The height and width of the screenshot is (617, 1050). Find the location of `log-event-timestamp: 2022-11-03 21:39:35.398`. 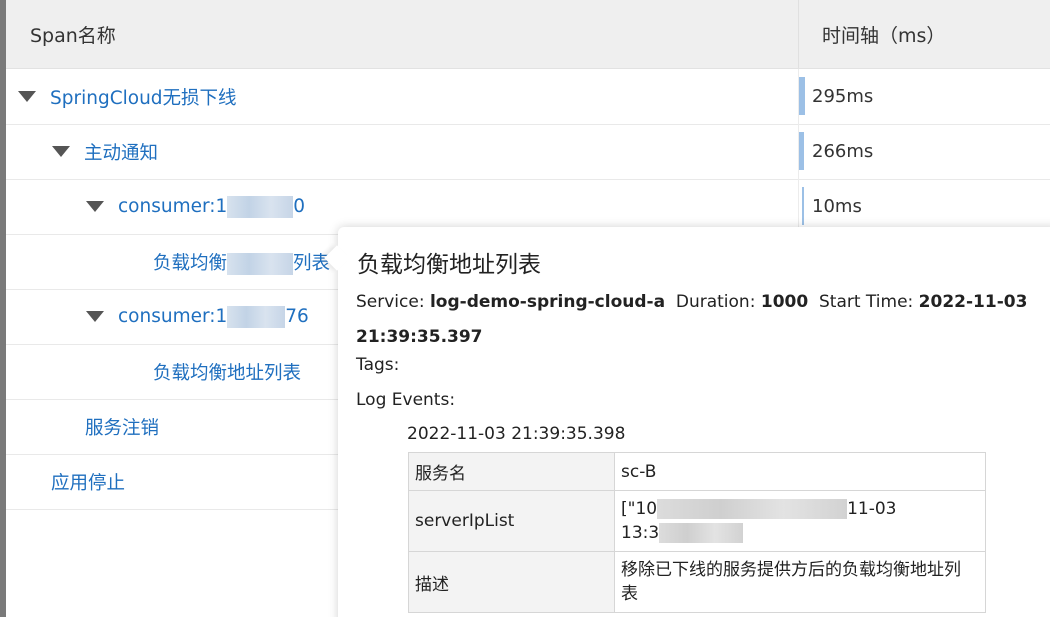

log-event-timestamp: 2022-11-03 21:39:35.398 is located at coordinates (516, 434).